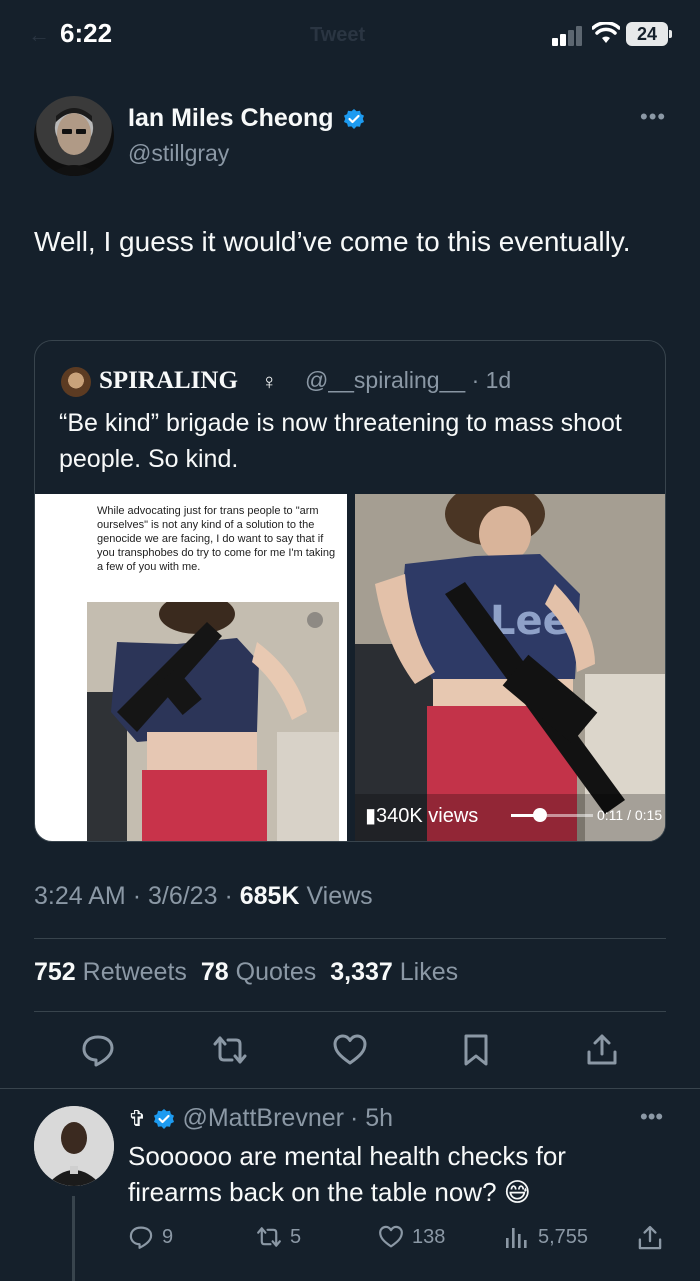 The image size is (700, 1281). I want to click on more-options-icon: •••, so click(653, 117).